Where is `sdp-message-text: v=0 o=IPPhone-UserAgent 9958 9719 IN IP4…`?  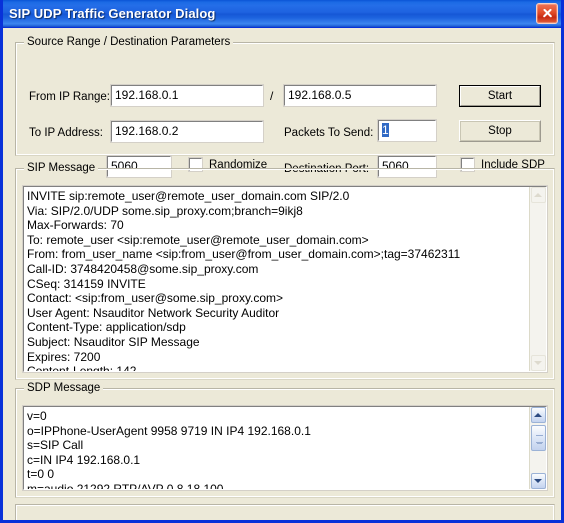 sdp-message-text: v=0 o=IPPhone-UserAgent 9958 9719 IN IP4… is located at coordinates (276, 448).